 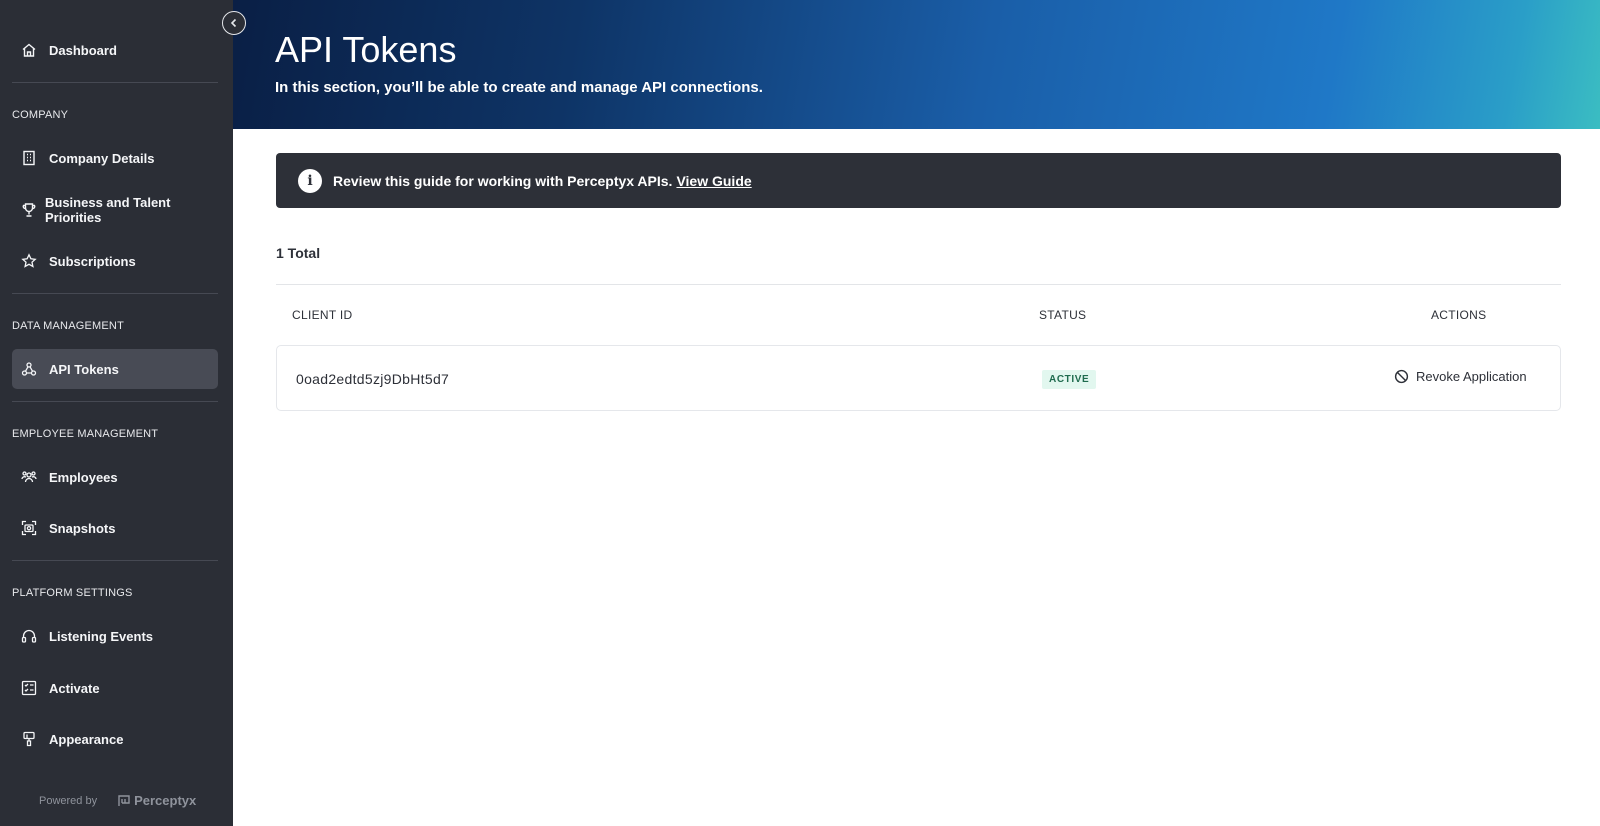 What do you see at coordinates (165, 800) in the screenshot?
I see `brand-name: Perceptyx` at bounding box center [165, 800].